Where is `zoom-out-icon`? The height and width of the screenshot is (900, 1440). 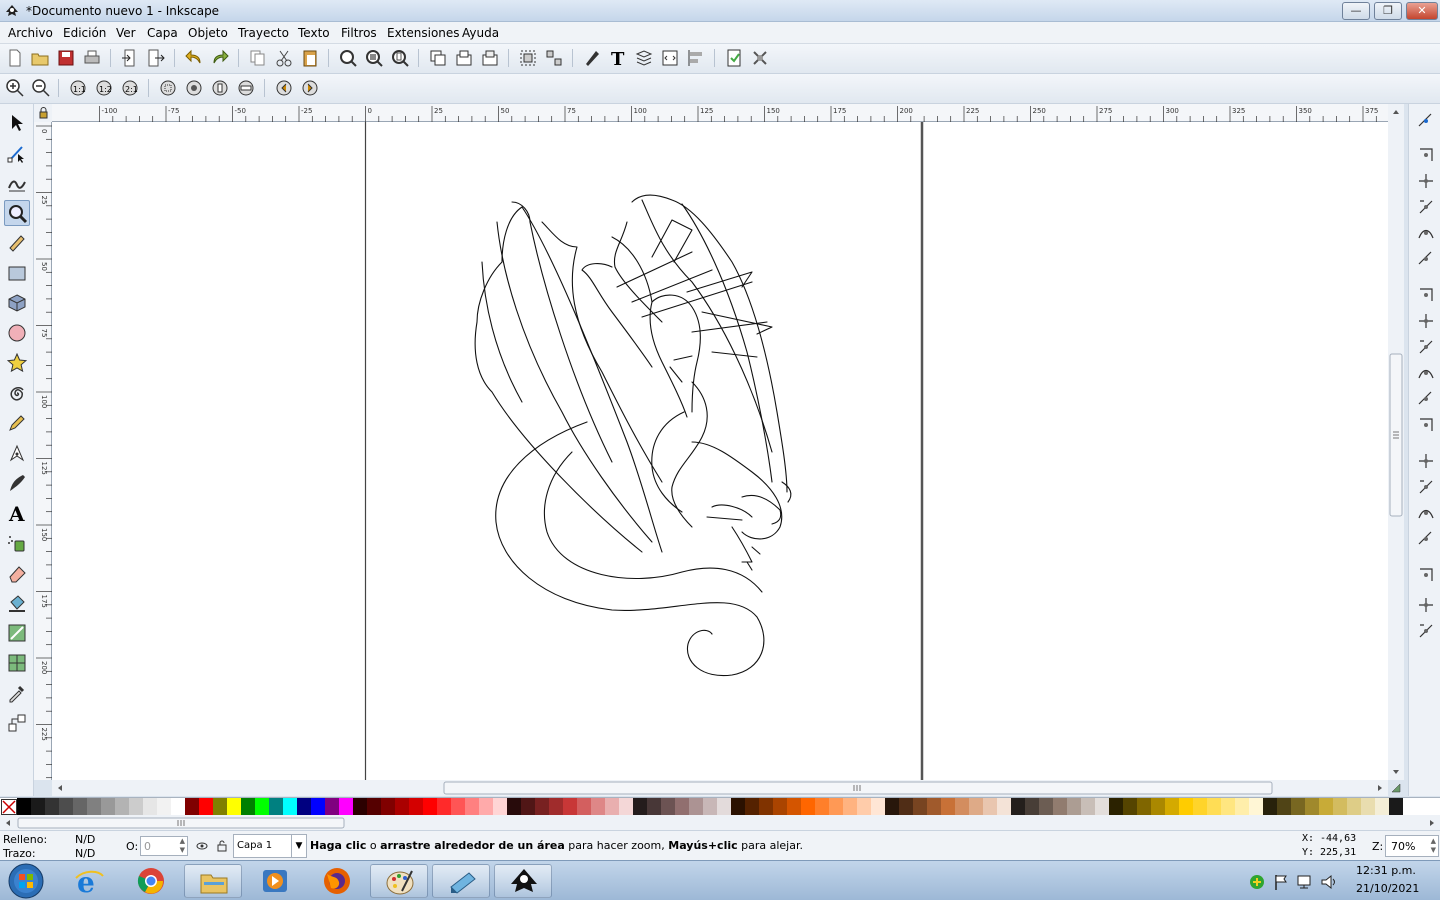
zoom-out-icon is located at coordinates (41, 88).